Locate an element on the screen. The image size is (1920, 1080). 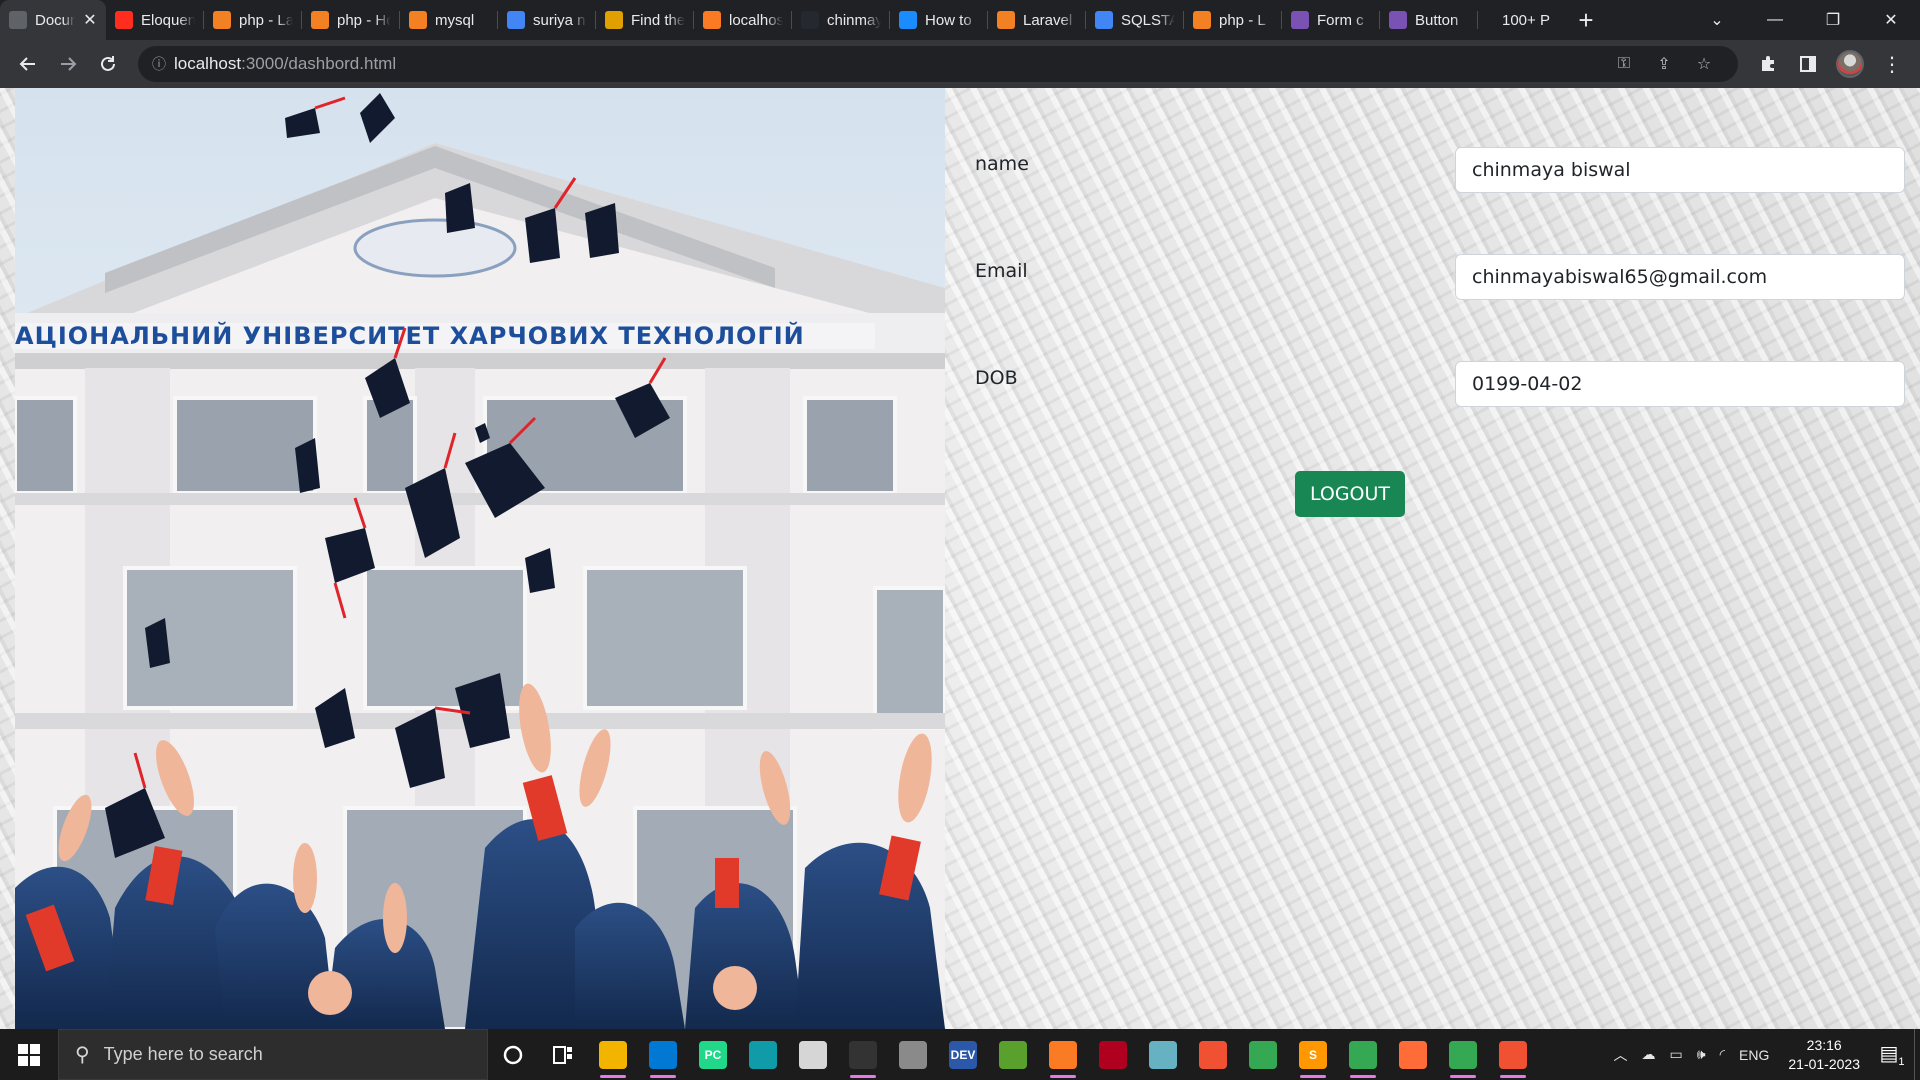
app-red-icon is located at coordinates (1113, 1054).